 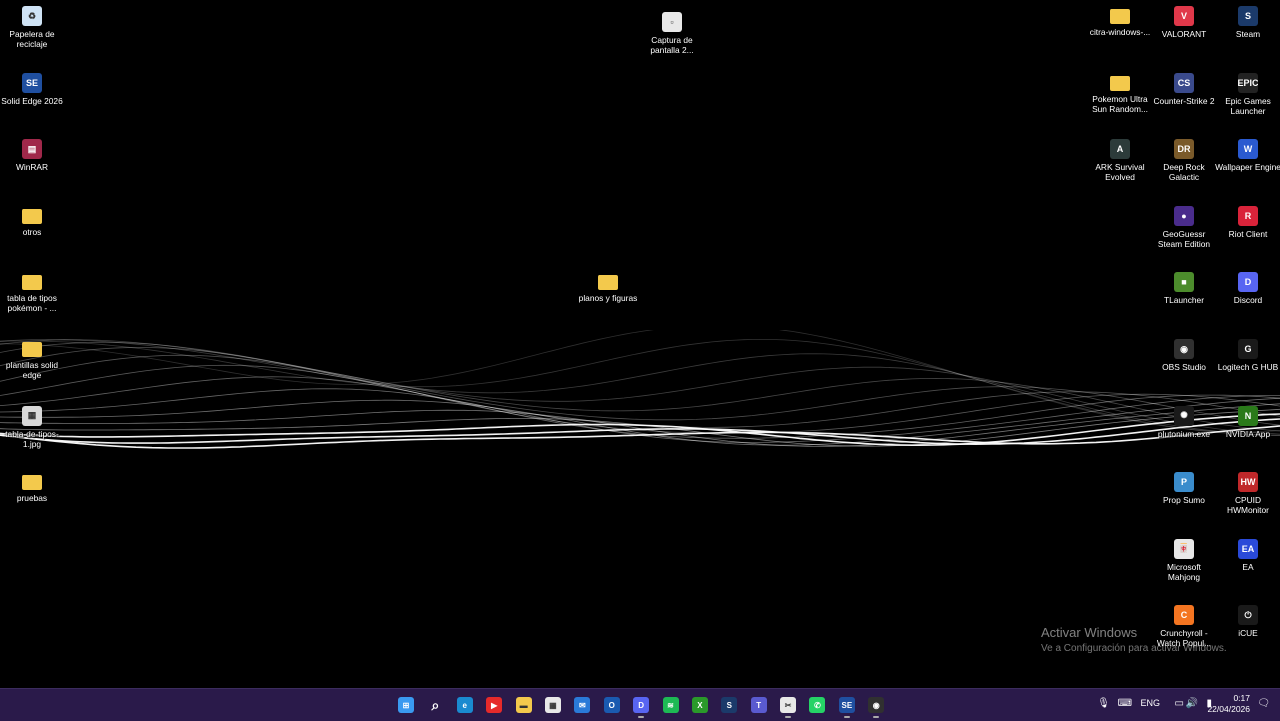 I want to click on desktop-icon-pruebas: pruebas, so click(x=33, y=485).